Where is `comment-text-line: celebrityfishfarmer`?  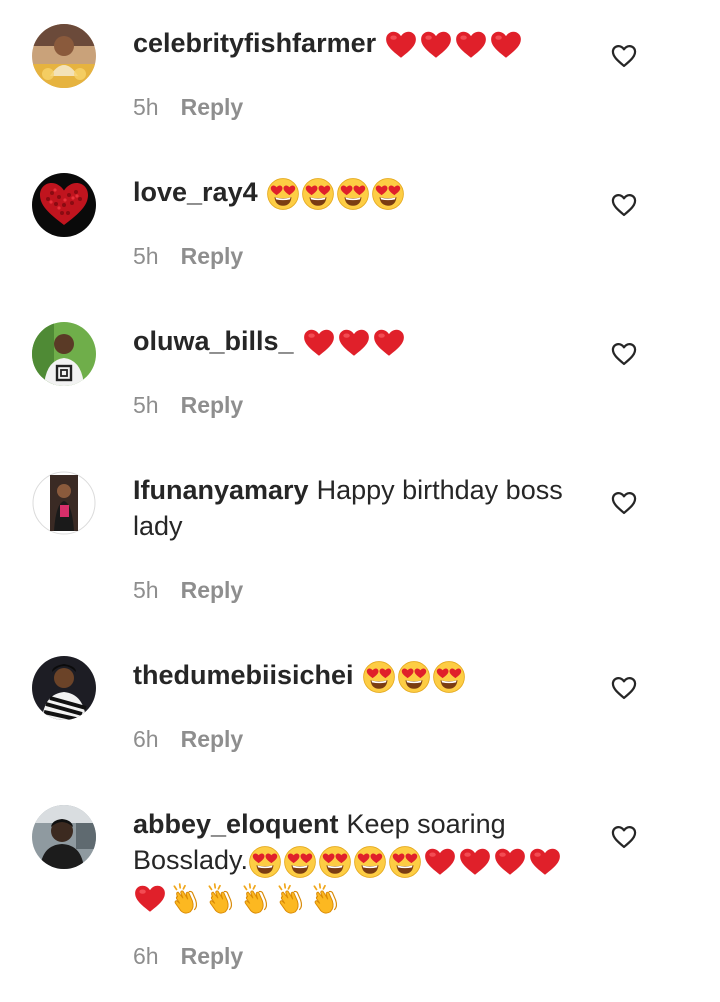
comment-text-line: celebrityfishfarmer is located at coordinates (360, 43).